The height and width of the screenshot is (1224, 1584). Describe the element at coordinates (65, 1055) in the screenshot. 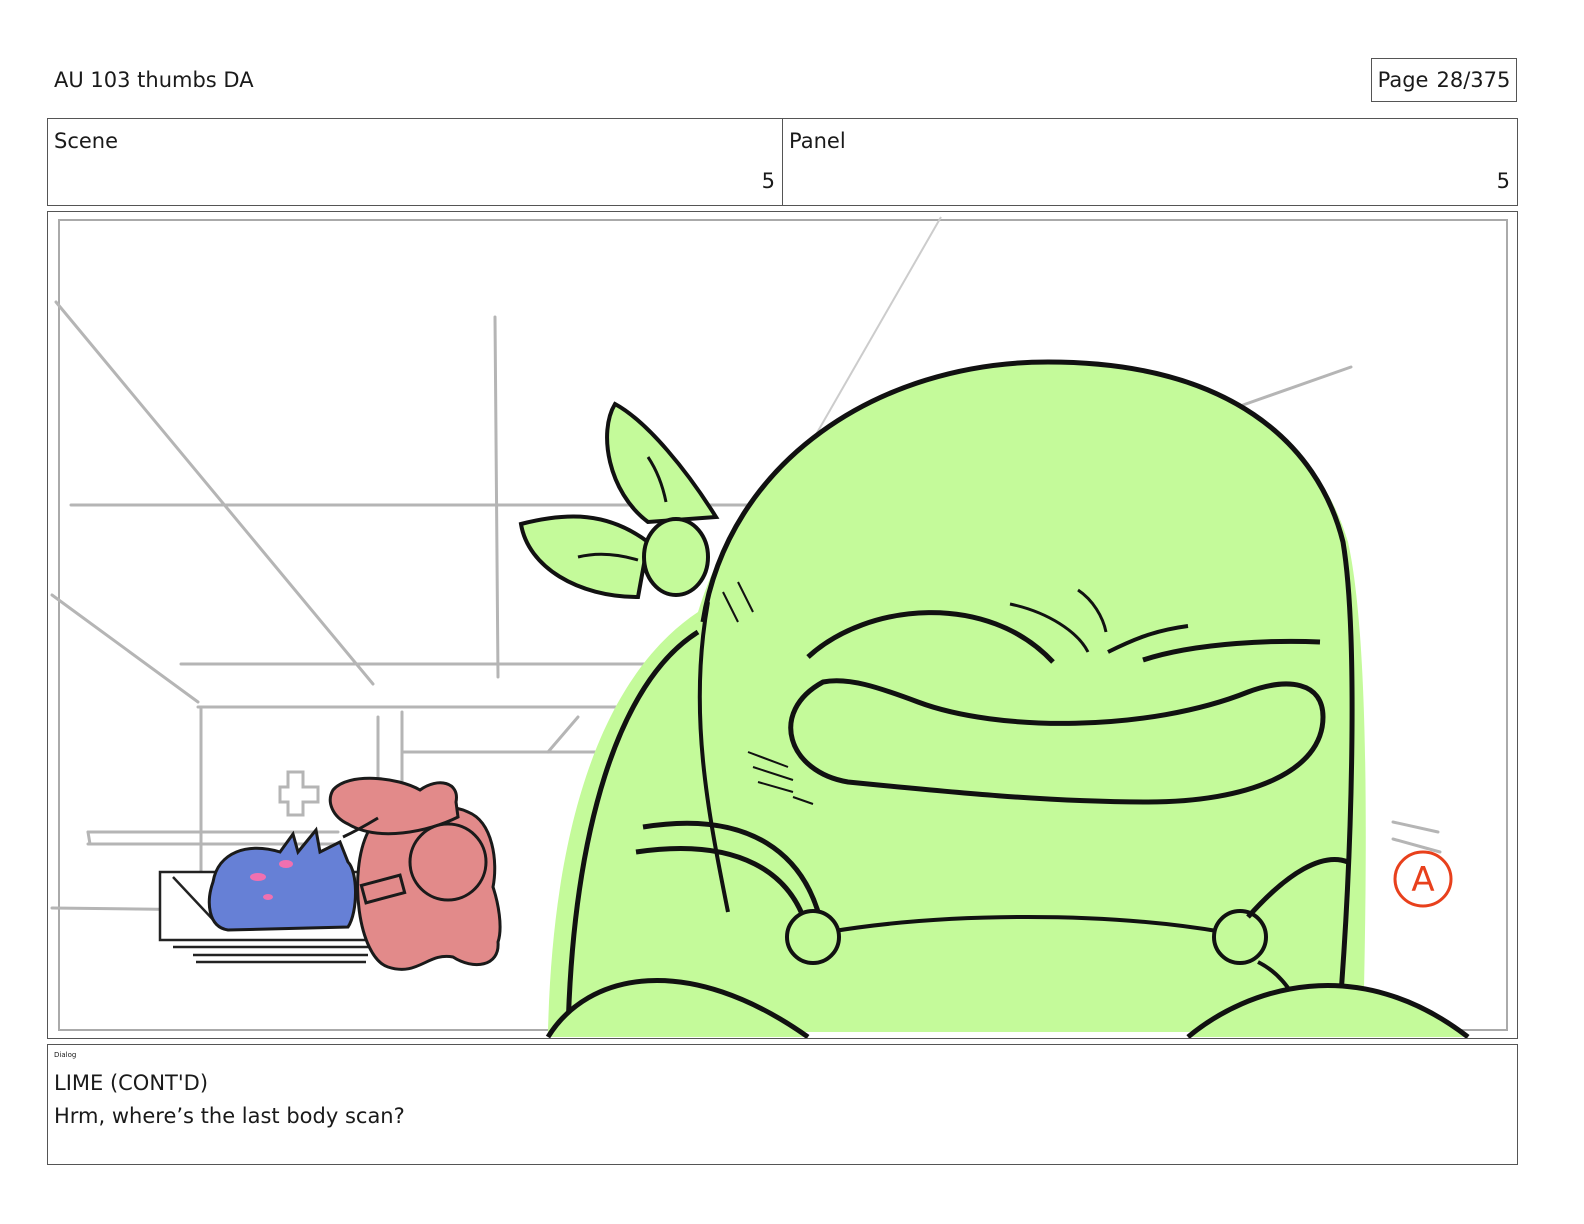

I see `dialog-label: Dialog` at that location.